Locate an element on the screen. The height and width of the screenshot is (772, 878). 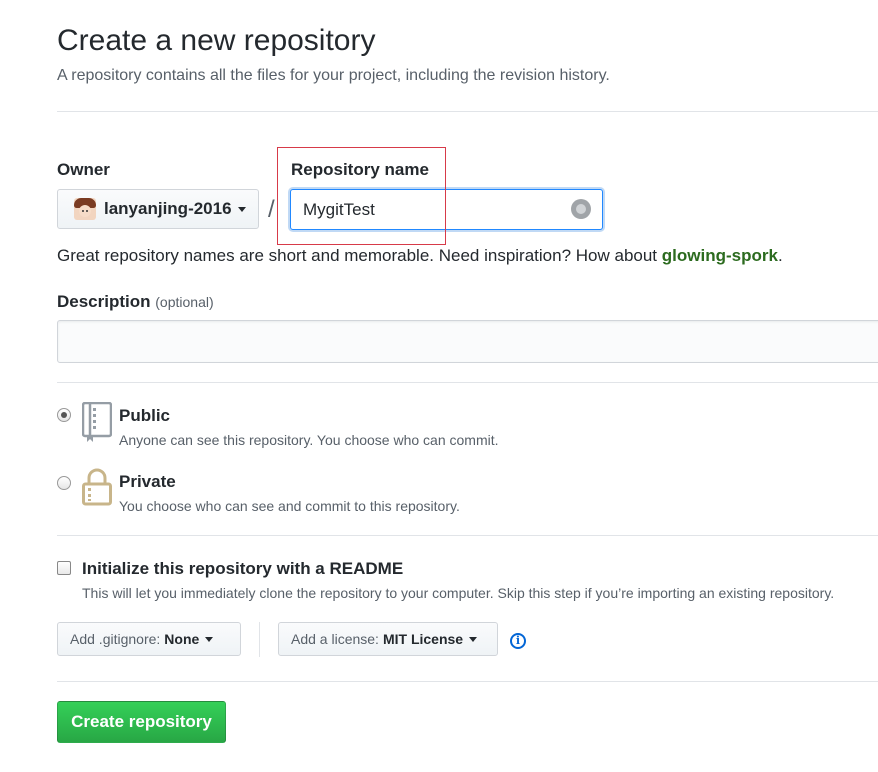
info-icon: i is located at coordinates (518, 641).